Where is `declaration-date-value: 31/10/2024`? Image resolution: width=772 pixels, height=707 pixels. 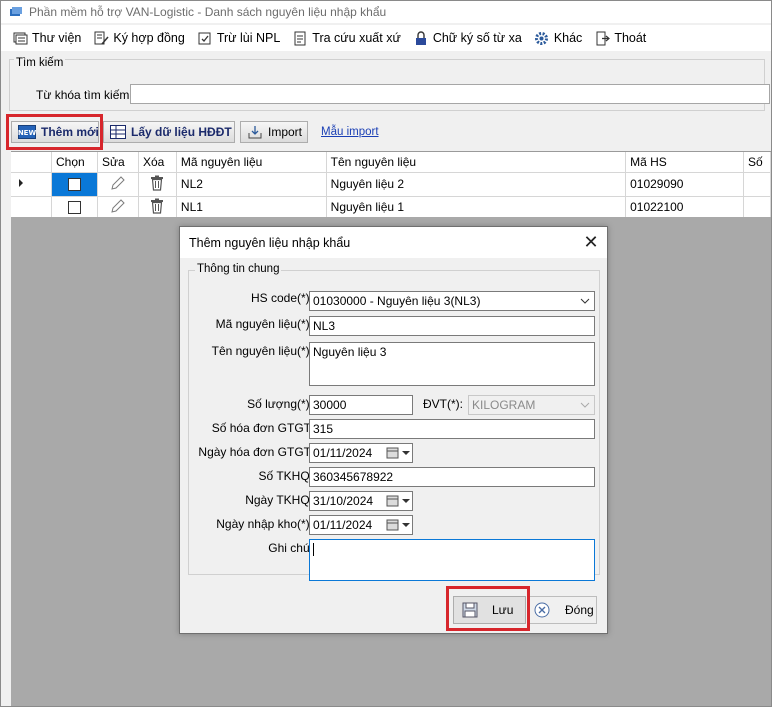
declaration-date-value: 31/10/2024 is located at coordinates (343, 501).